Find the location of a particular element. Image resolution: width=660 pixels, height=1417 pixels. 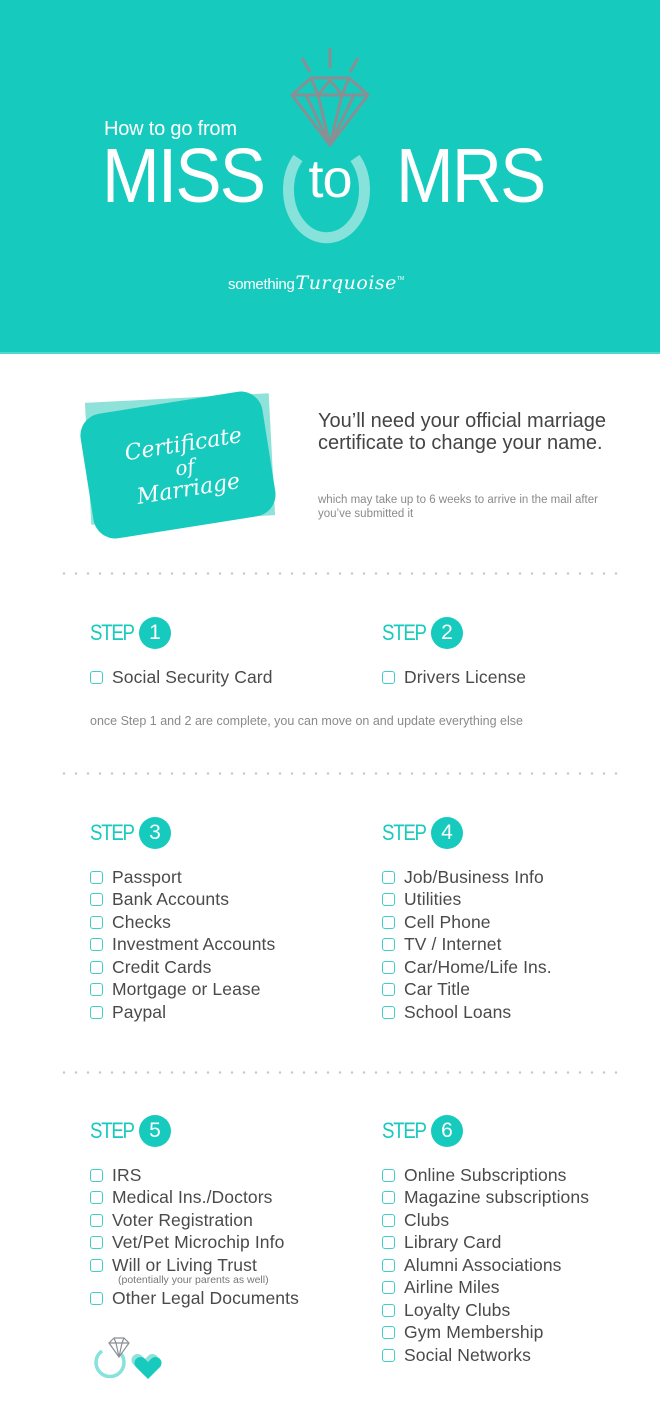

checklist-item: Job/Business Info is located at coordinates (467, 877).